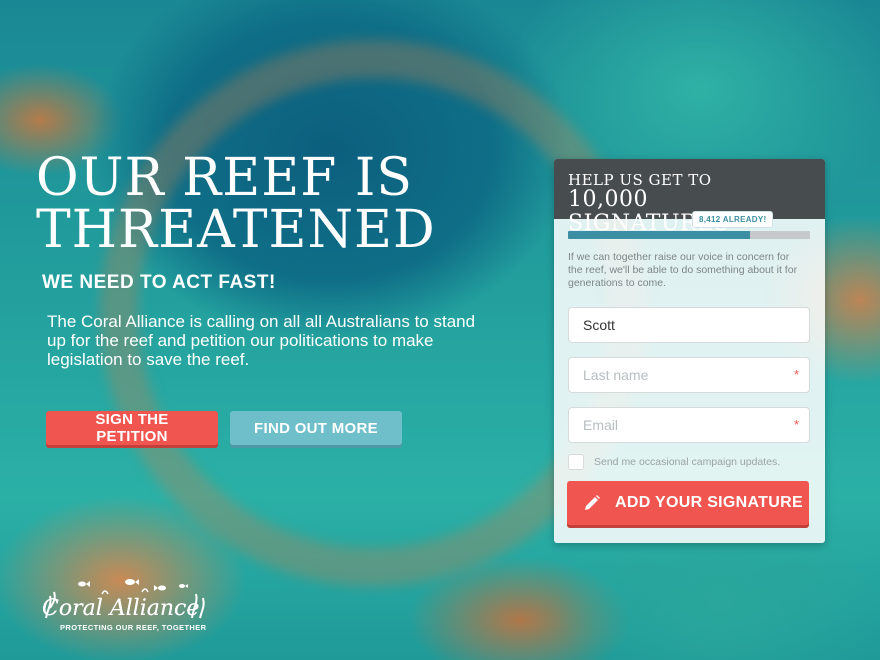  I want to click on last-name-required-mark: *, so click(796, 374).